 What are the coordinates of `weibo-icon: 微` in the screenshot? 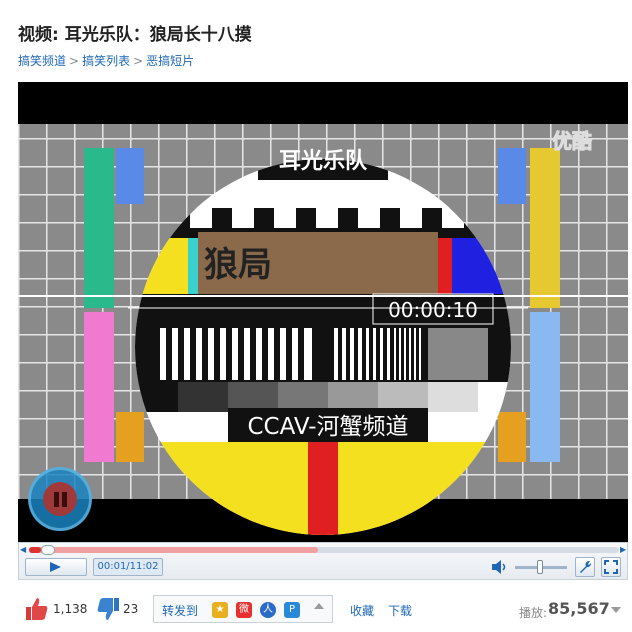 It's located at (244, 610).